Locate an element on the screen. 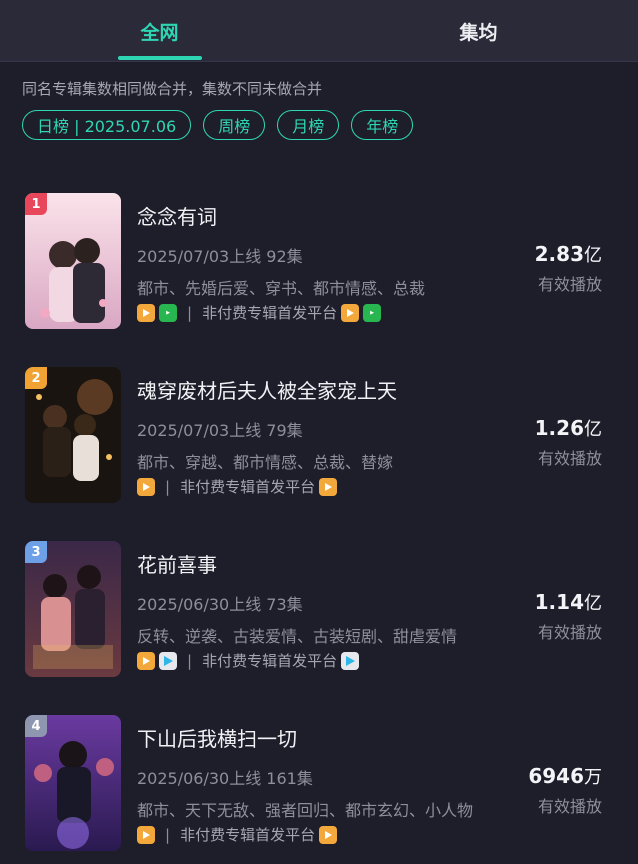 The height and width of the screenshot is (864, 638). release-info: 2025/06/30上线 73集 is located at coordinates (220, 604).